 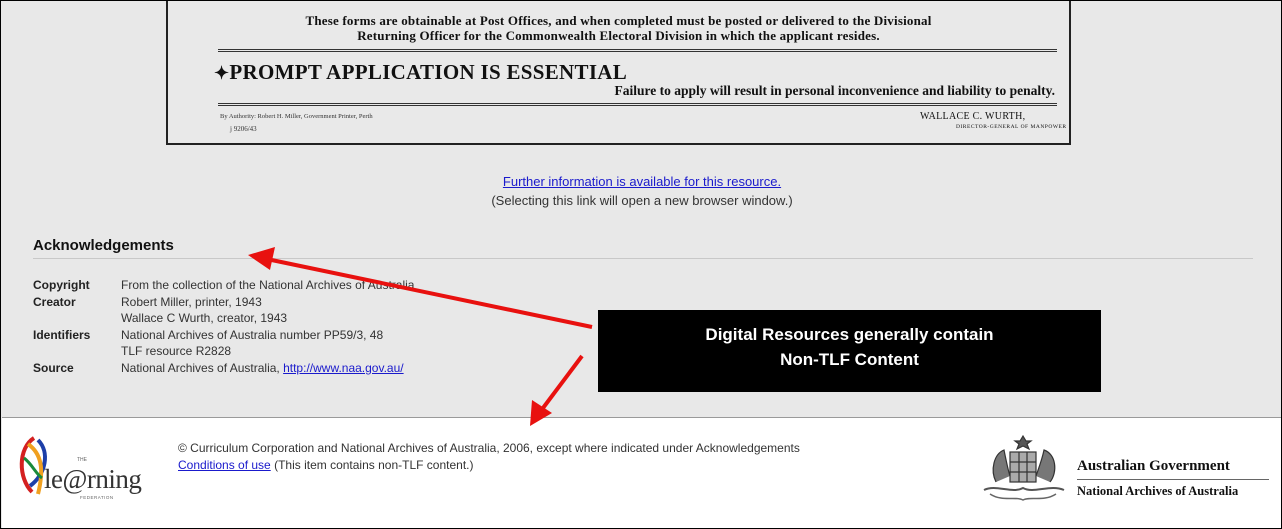 I want to click on callout-line-1: Digital Resources generally contain, so click(x=849, y=334).